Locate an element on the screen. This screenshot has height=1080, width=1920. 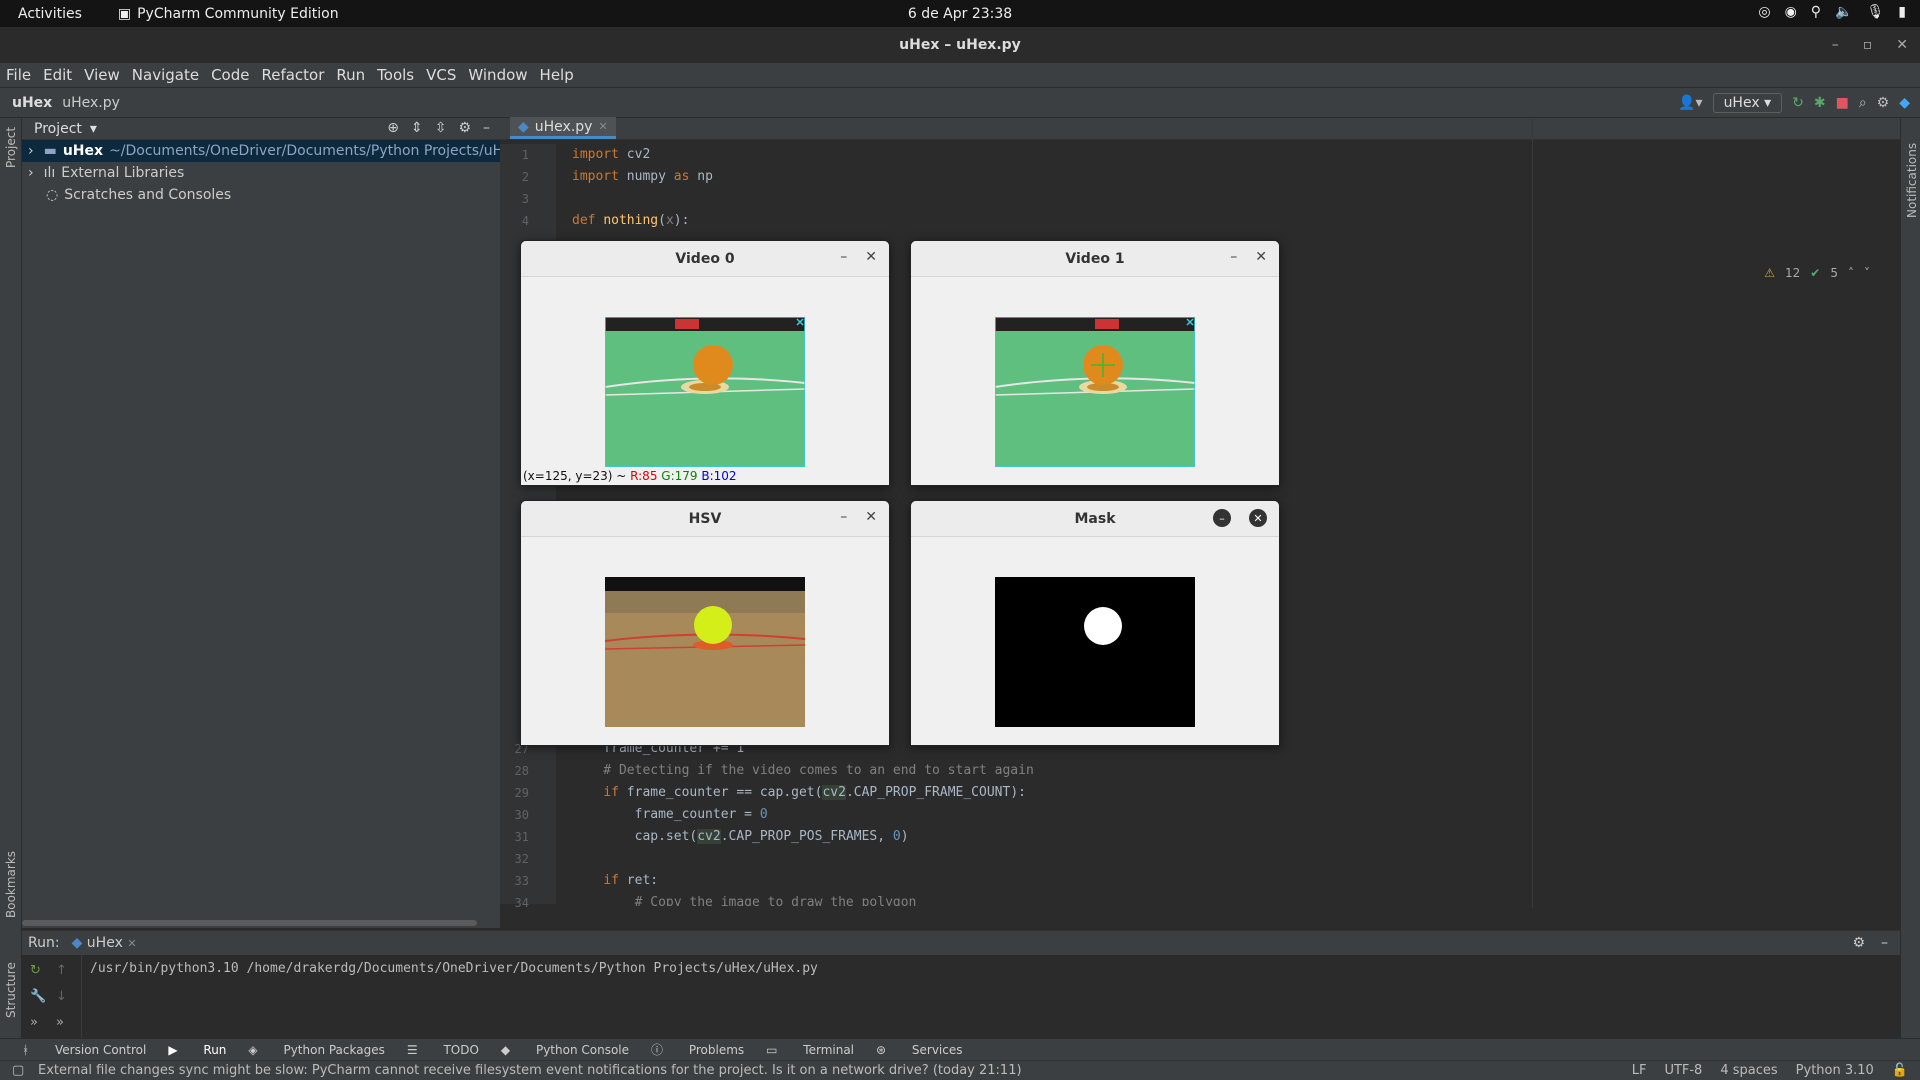
search-icon: ⌕ is located at coordinates (1863, 103).